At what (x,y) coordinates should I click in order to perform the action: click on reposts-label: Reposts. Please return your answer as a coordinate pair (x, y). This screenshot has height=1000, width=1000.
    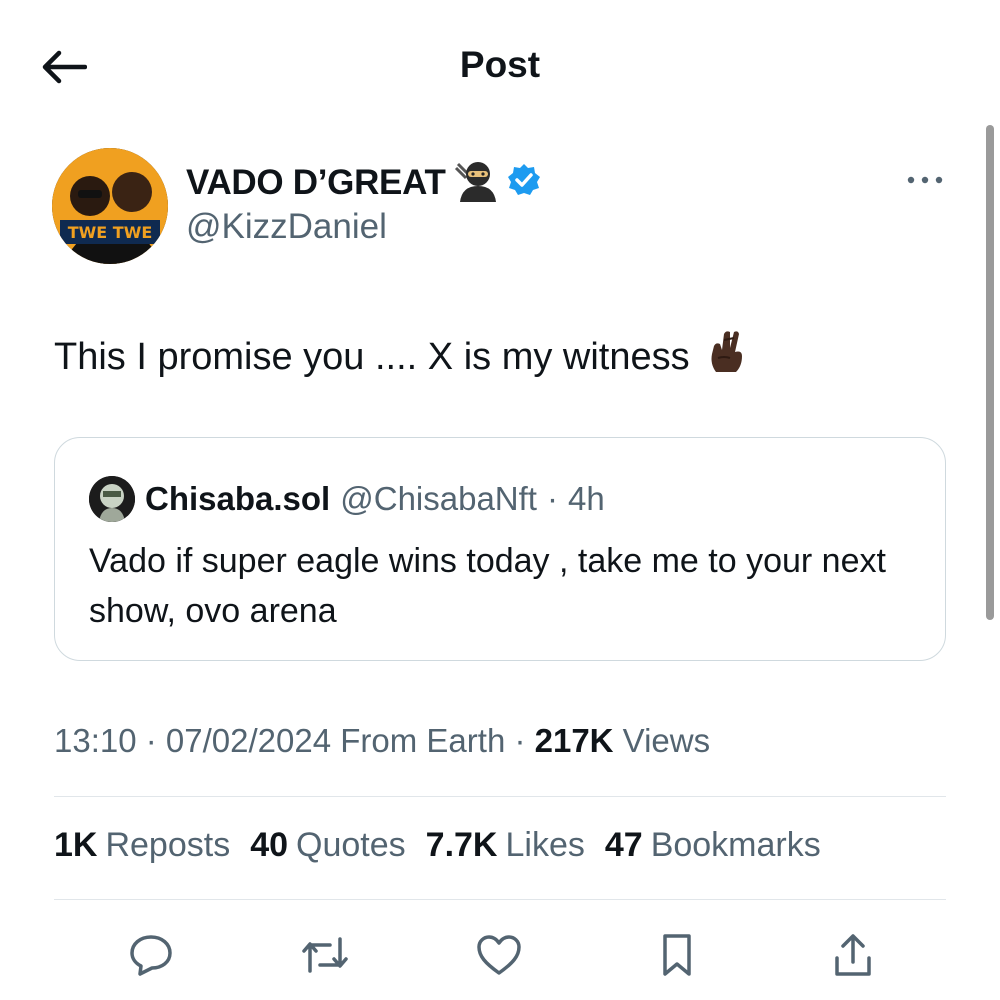
    Looking at the image, I should click on (168, 845).